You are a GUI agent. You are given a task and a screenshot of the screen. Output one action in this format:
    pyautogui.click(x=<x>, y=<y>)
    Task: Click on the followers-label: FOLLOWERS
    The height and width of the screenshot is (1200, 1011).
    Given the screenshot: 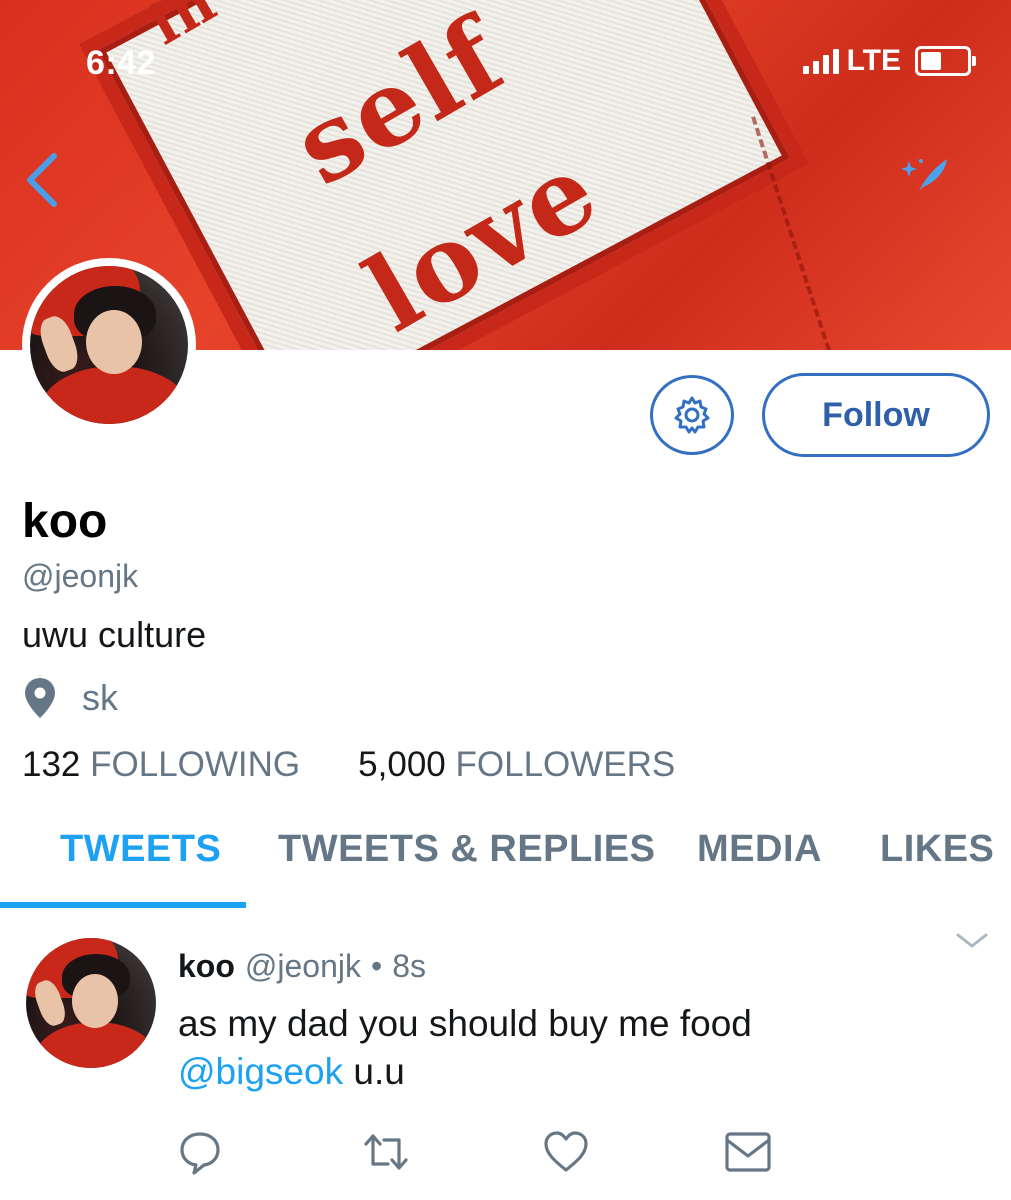 What is the action you would take?
    pyautogui.click(x=565, y=764)
    